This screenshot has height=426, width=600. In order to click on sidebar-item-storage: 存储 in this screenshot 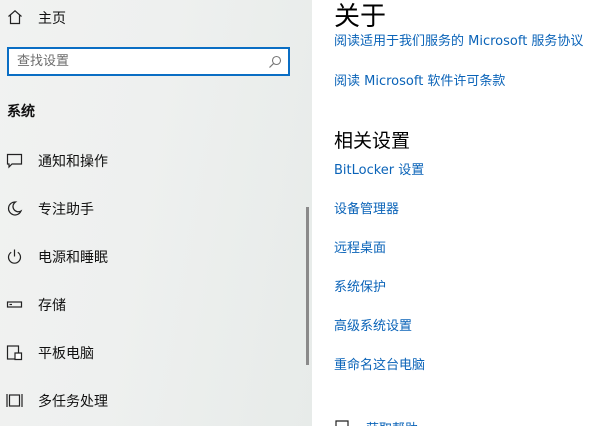, I will do `click(152, 304)`.